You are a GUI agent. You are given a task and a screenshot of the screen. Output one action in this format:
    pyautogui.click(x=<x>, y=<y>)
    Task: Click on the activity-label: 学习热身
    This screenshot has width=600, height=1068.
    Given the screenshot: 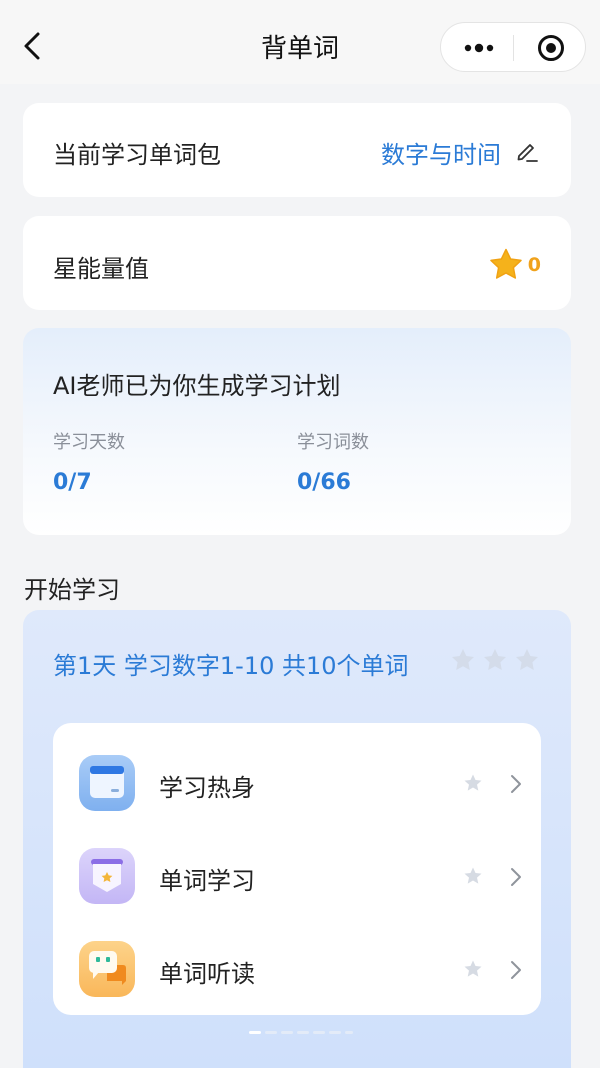 What is the action you would take?
    pyautogui.click(x=207, y=788)
    